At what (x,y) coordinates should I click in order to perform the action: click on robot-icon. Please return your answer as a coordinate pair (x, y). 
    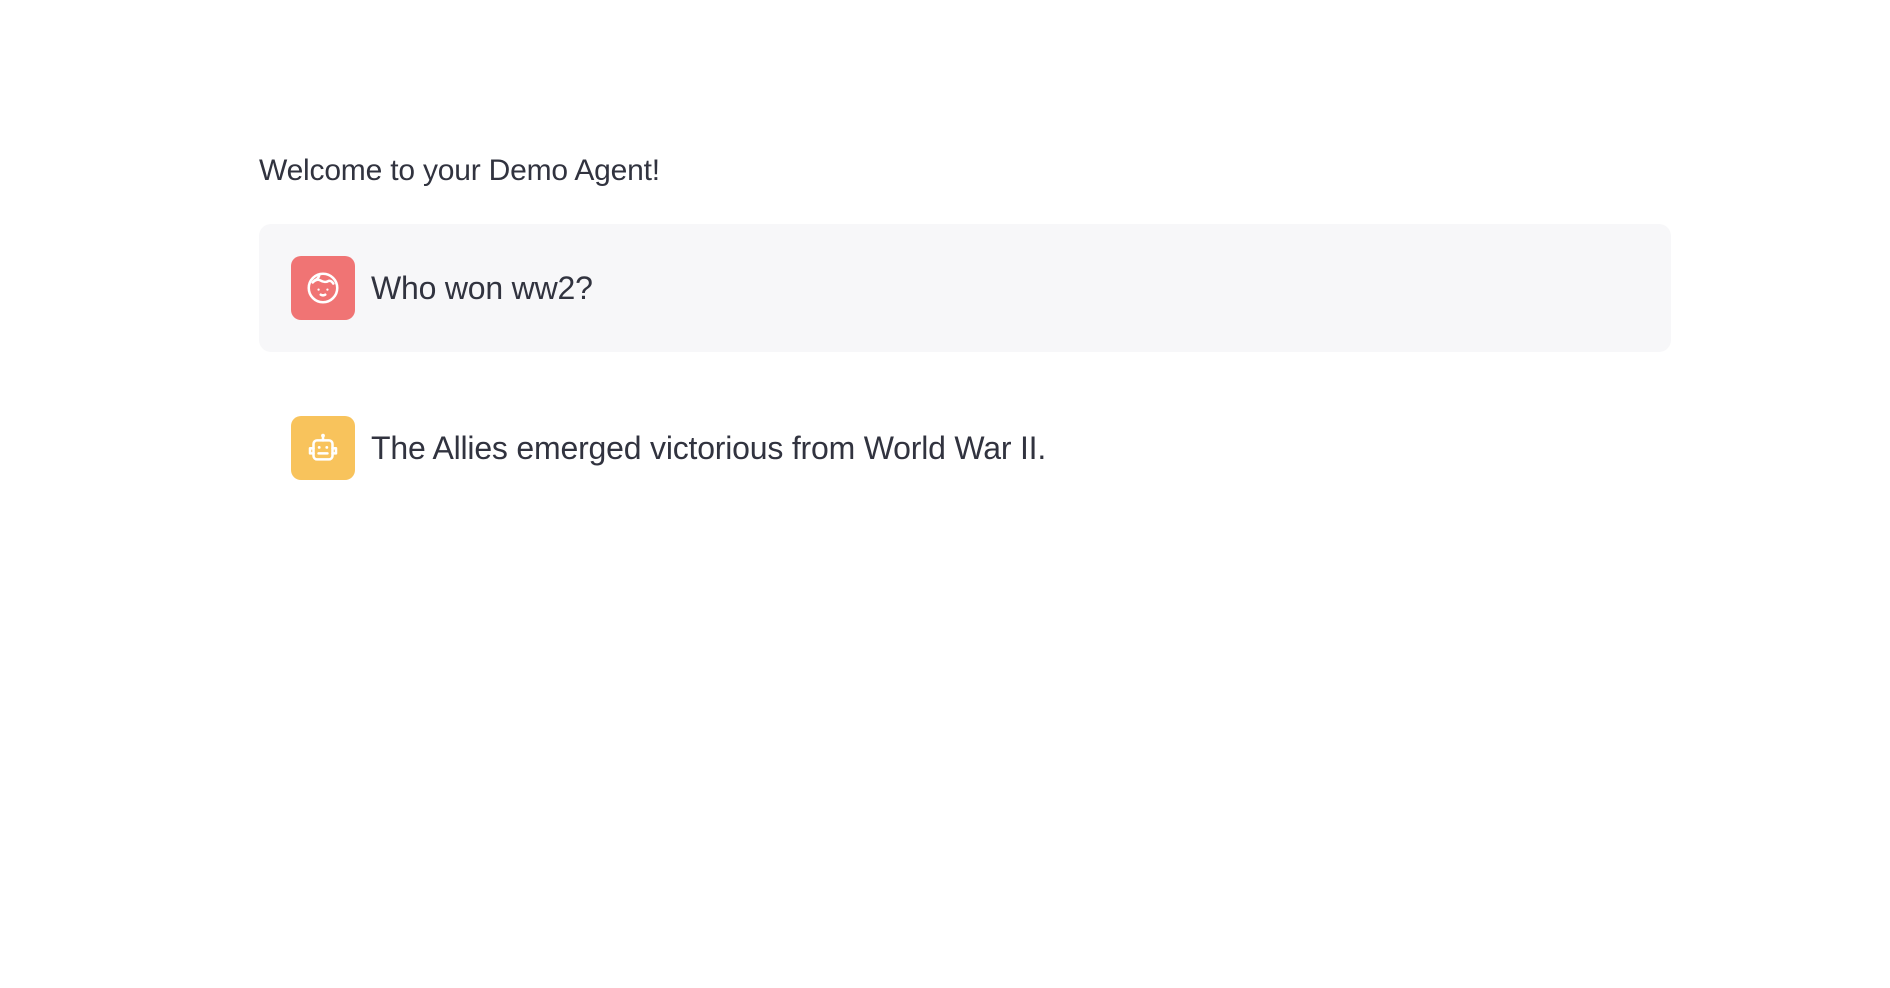
    Looking at the image, I should click on (323, 448).